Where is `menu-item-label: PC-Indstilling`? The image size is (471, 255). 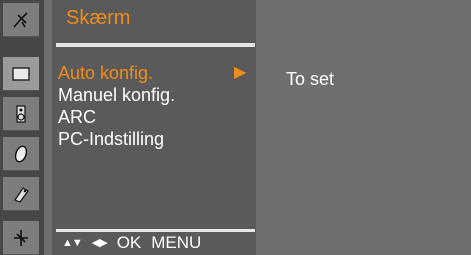
menu-item-label: PC-Indstilling is located at coordinates (111, 139).